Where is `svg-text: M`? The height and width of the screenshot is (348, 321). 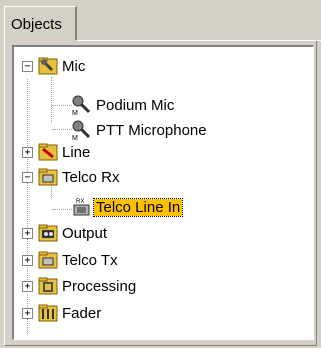
svg-text: M is located at coordinates (75, 112).